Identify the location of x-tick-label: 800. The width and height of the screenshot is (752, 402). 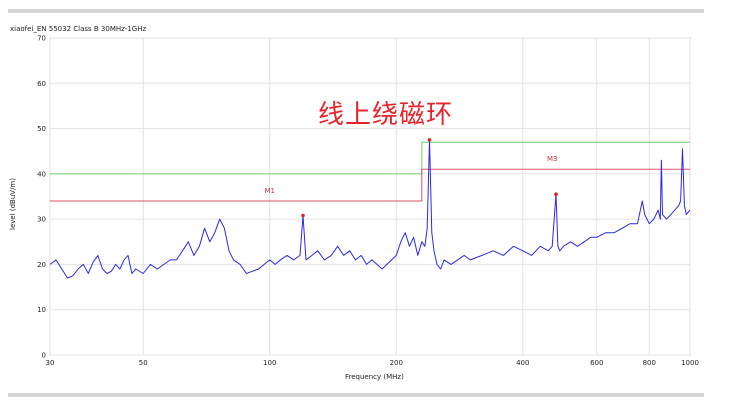
(649, 363).